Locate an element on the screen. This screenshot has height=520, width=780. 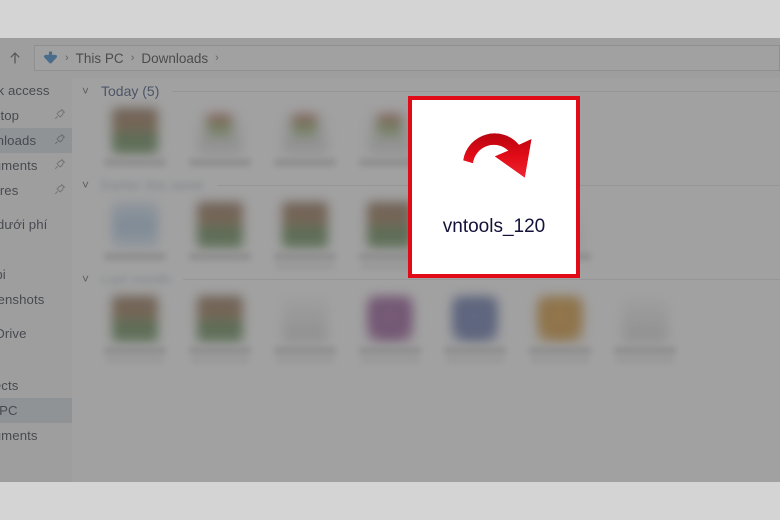
sidebar-item-documents: Documents is located at coordinates (36, 165).